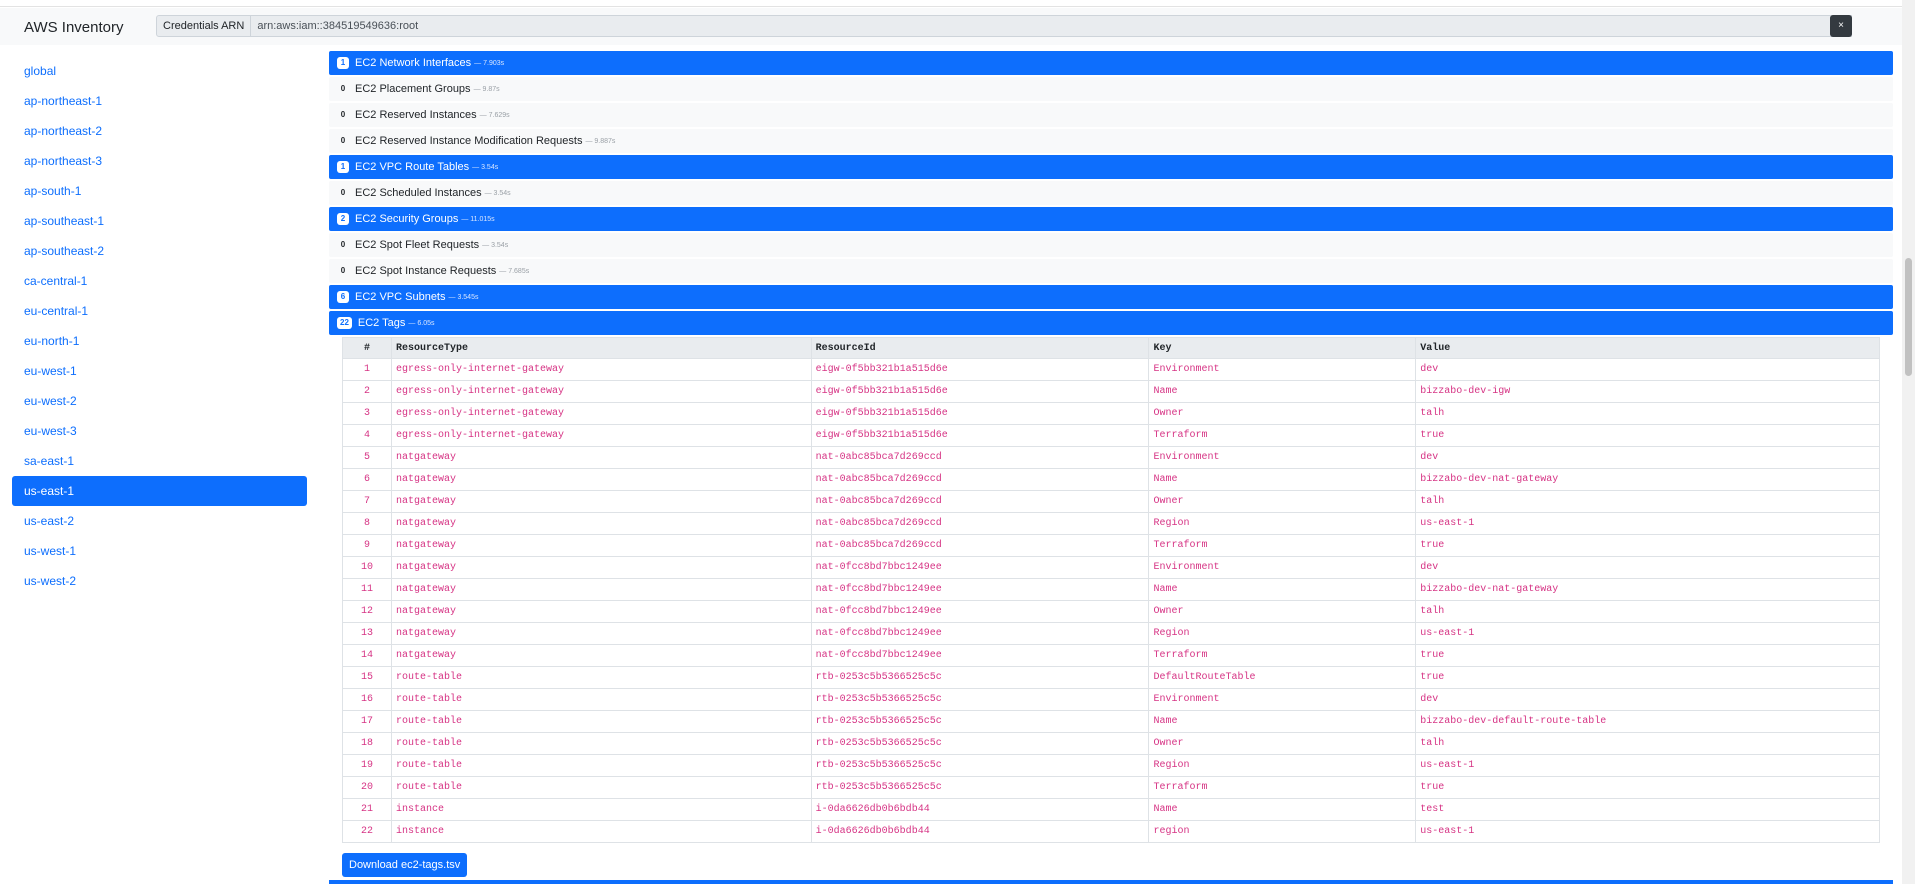 The image size is (1915, 884). What do you see at coordinates (421, 323) in the screenshot?
I see `resource-timing: — 6.05s` at bounding box center [421, 323].